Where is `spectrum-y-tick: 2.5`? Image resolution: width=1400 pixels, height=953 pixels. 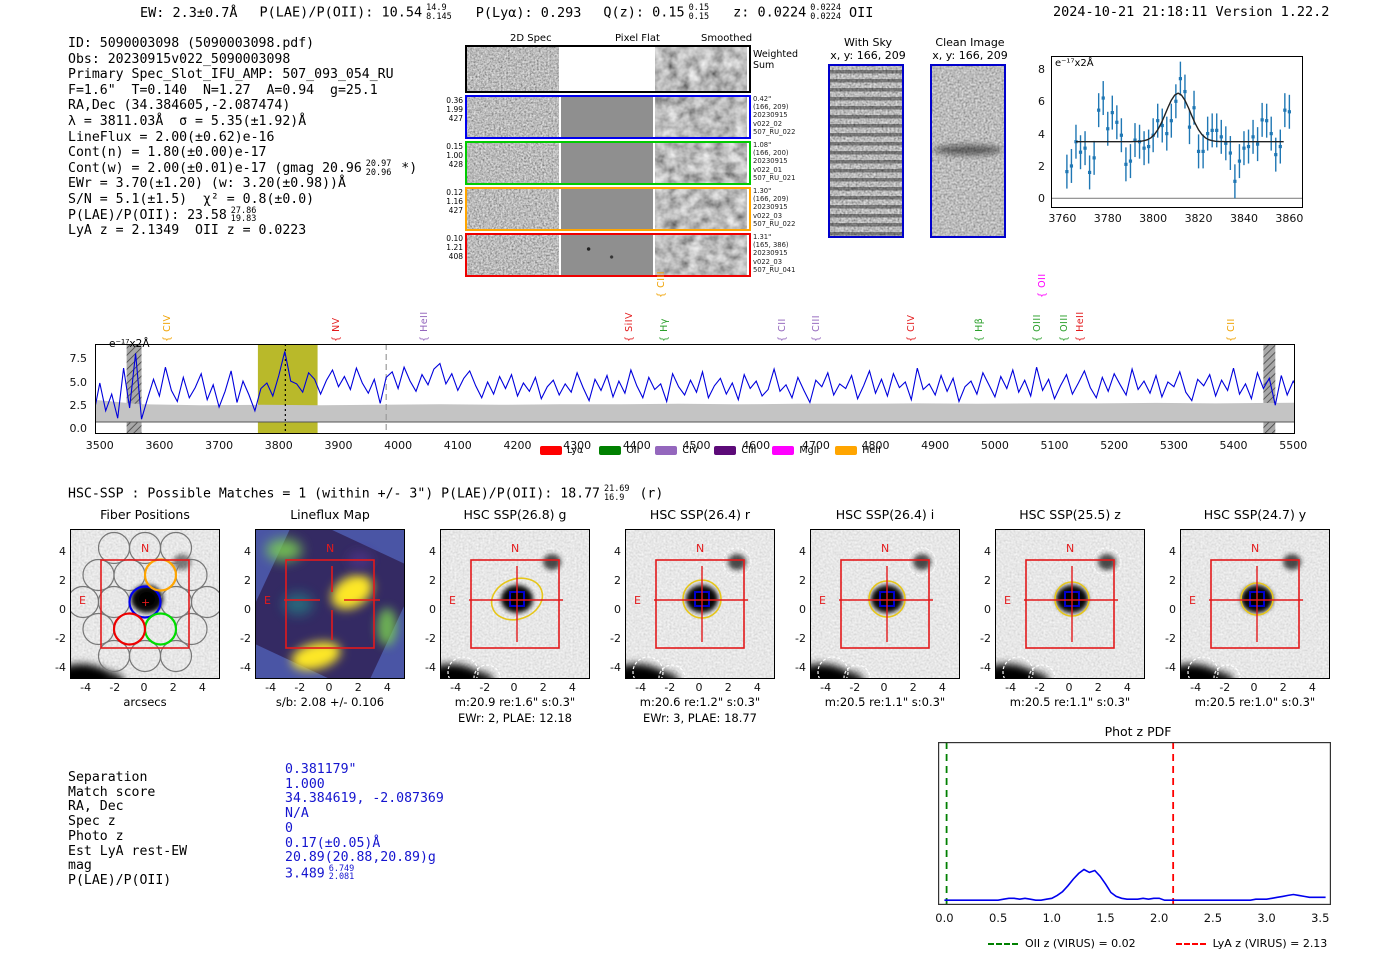
spectrum-y-tick: 2.5 is located at coordinates (78, 405).